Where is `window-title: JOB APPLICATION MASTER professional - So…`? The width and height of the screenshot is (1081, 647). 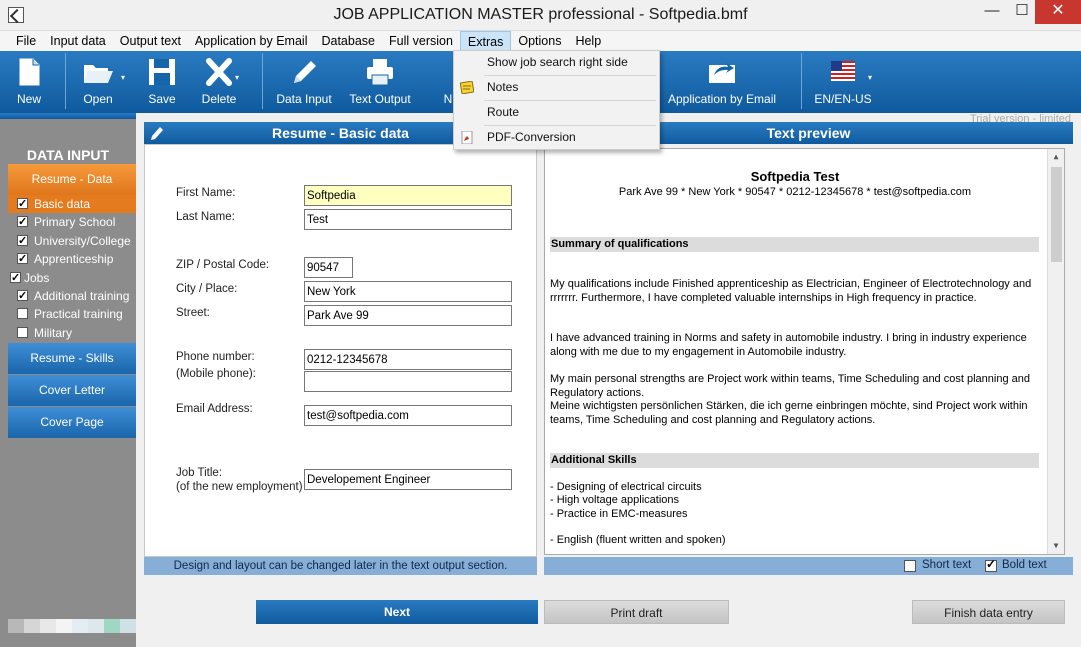 window-title: JOB APPLICATION MASTER professional - So… is located at coordinates (540, 14).